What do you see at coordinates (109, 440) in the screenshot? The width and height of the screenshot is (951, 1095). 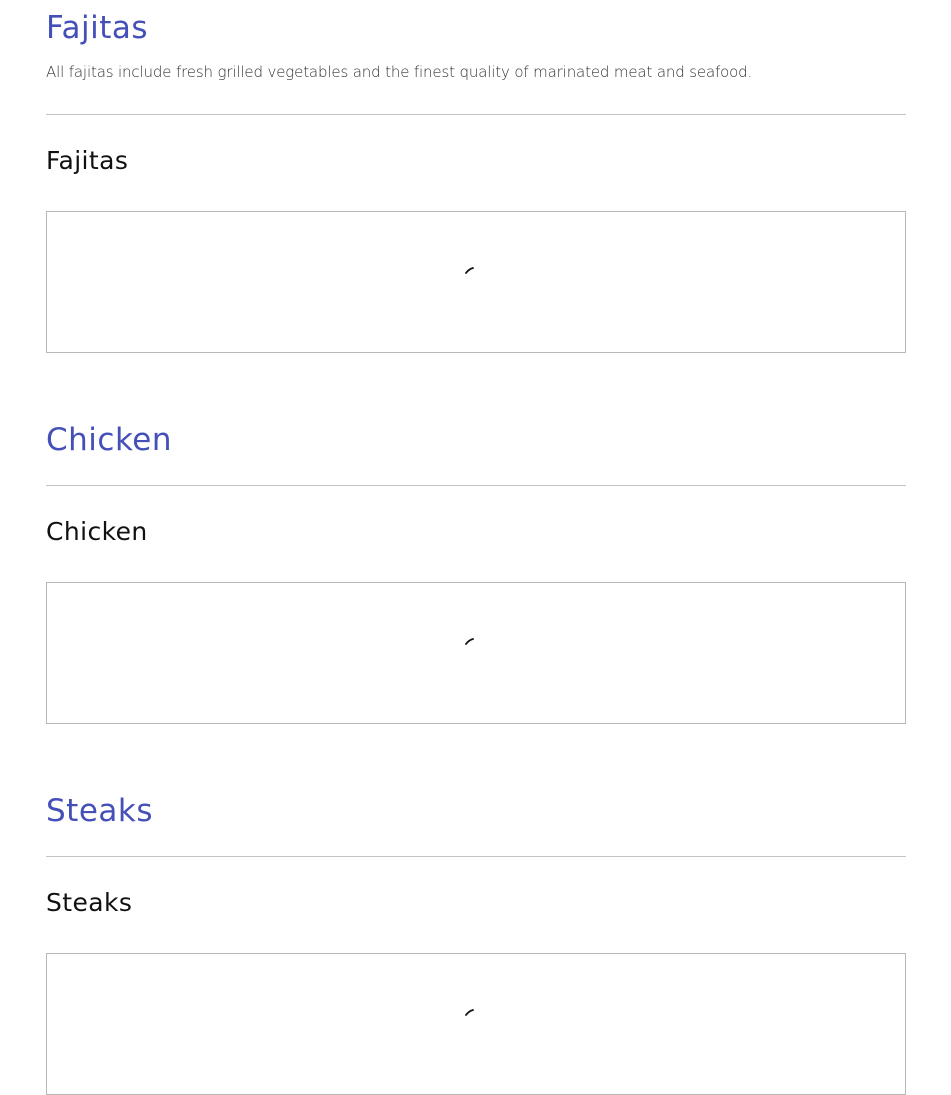 I see `section-title: Chicken` at bounding box center [109, 440].